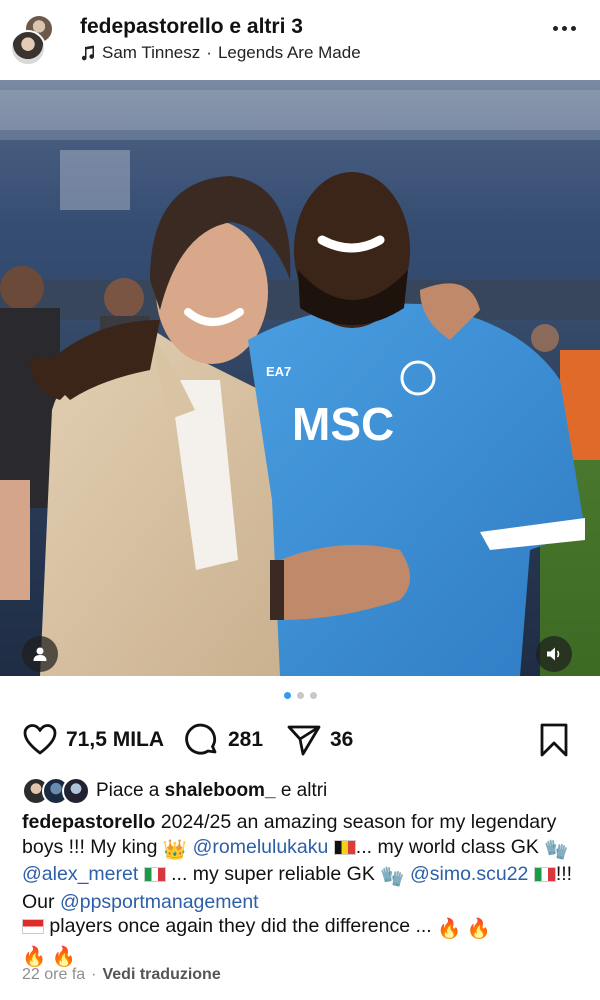  I want to click on volume-muted-icon, so click(553, 654).